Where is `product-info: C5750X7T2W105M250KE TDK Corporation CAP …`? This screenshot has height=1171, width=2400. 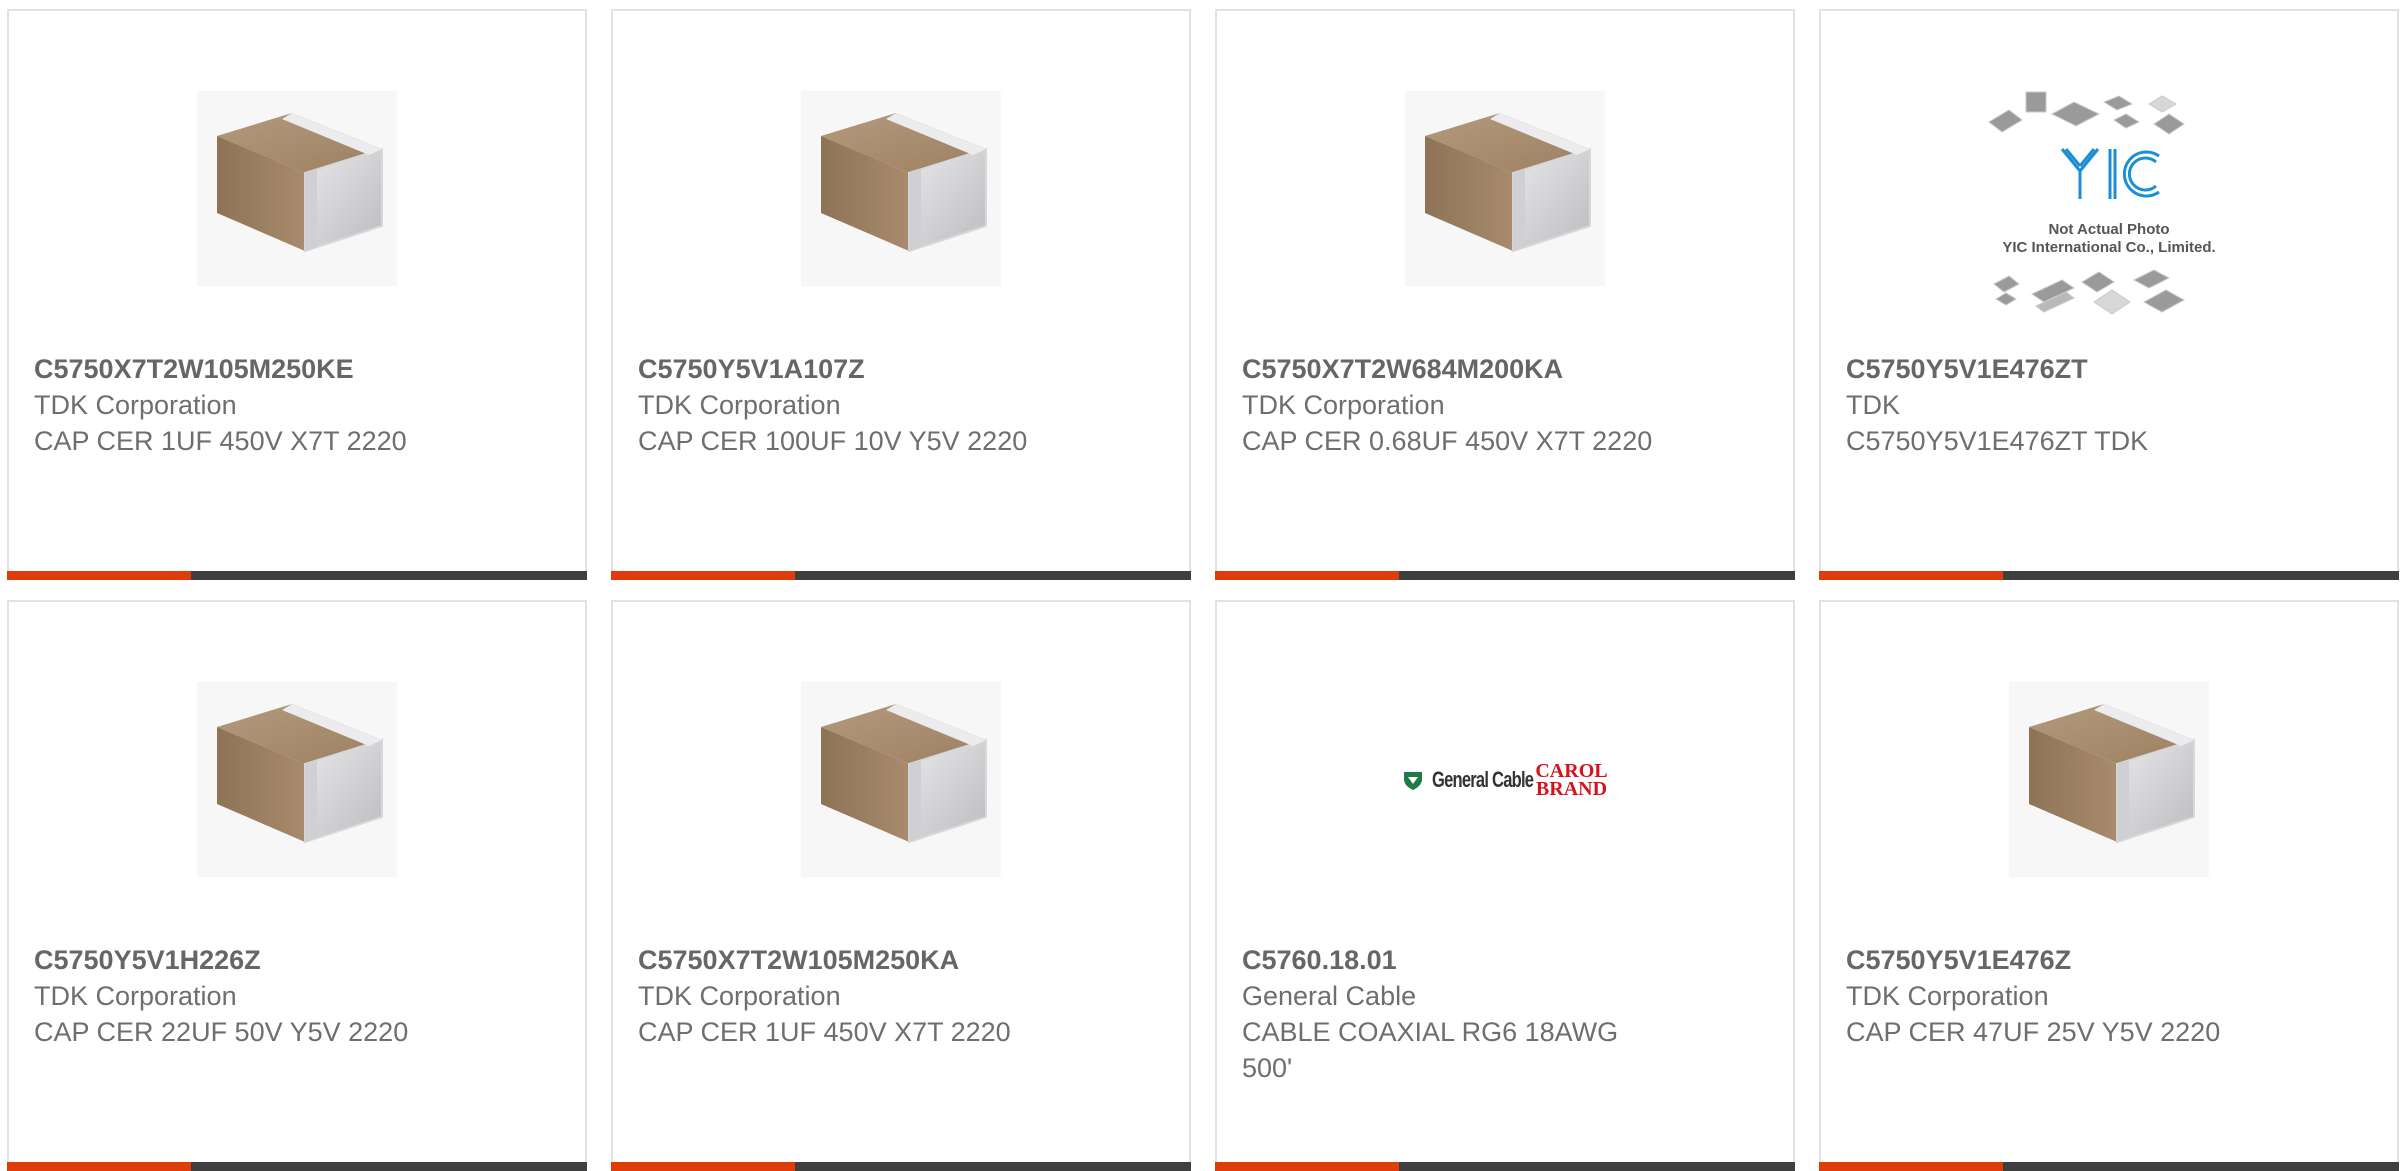
product-info: C5750X7T2W105M250KE TDK Corporation CAP … is located at coordinates (244, 405).